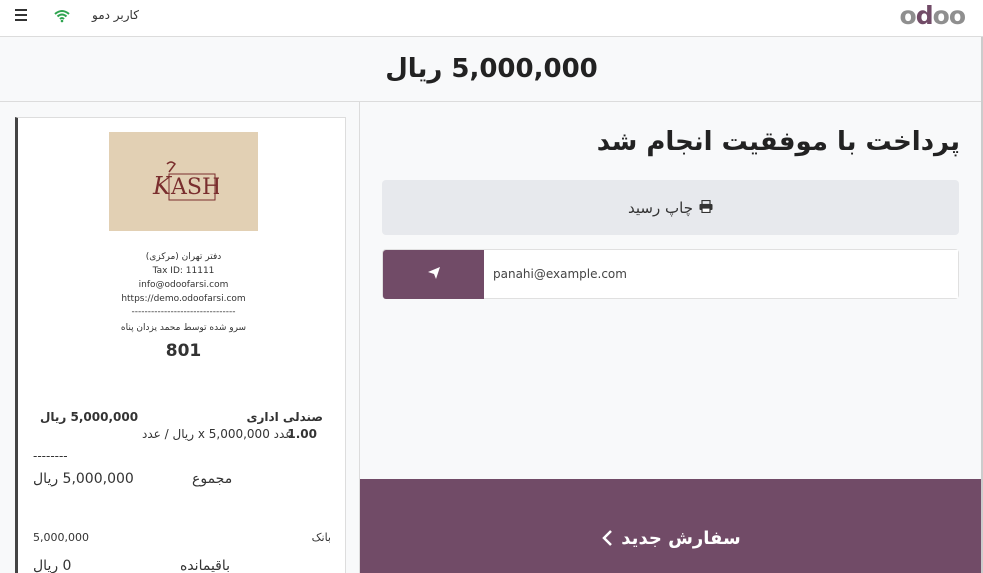 The width and height of the screenshot is (983, 573). I want to click on change-label: باقیمانده, so click(205, 565).